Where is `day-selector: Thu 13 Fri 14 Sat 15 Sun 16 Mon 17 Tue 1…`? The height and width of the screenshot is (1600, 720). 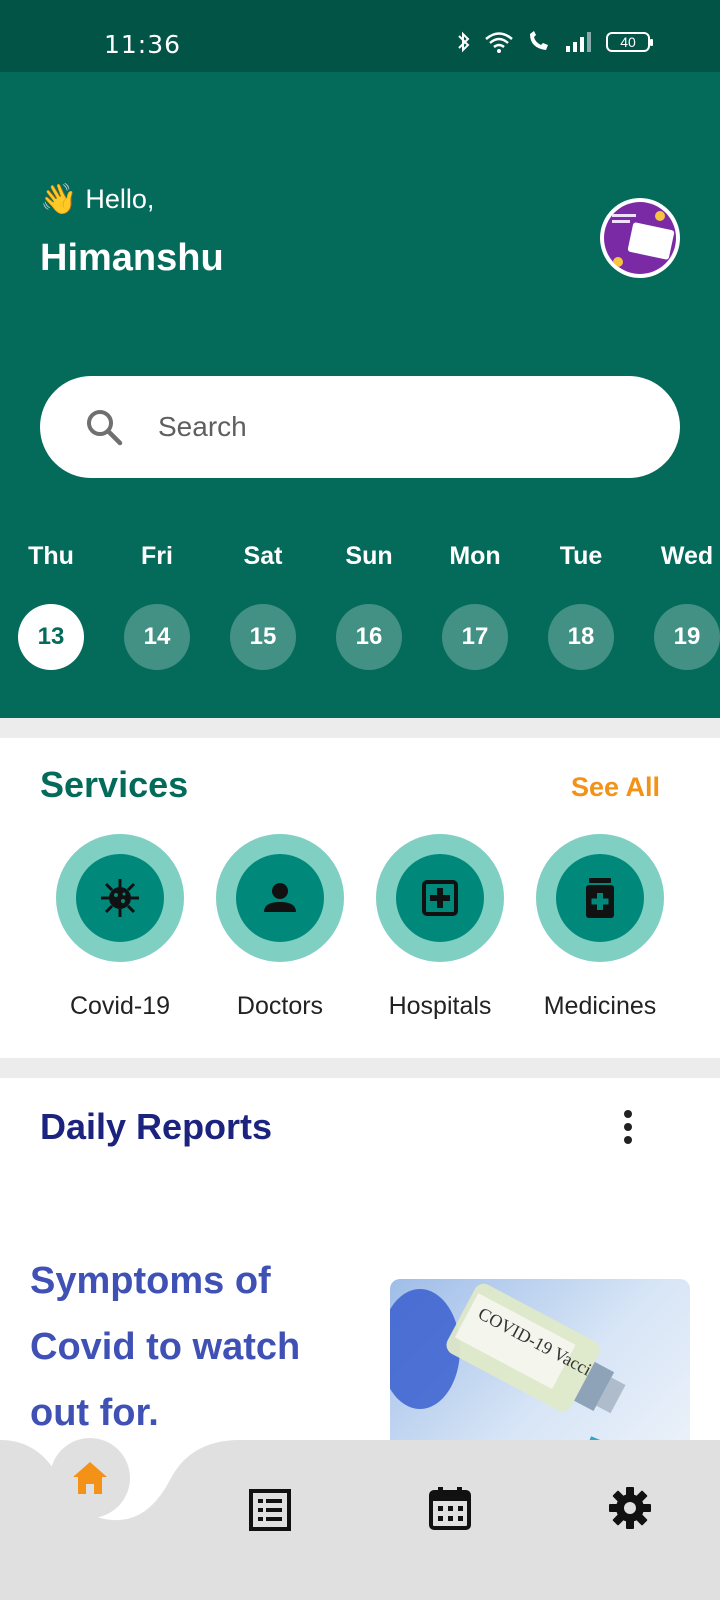 day-selector: Thu 13 Fri 14 Sat 15 Sun 16 Mon 17 Tue 1… is located at coordinates (360, 607).